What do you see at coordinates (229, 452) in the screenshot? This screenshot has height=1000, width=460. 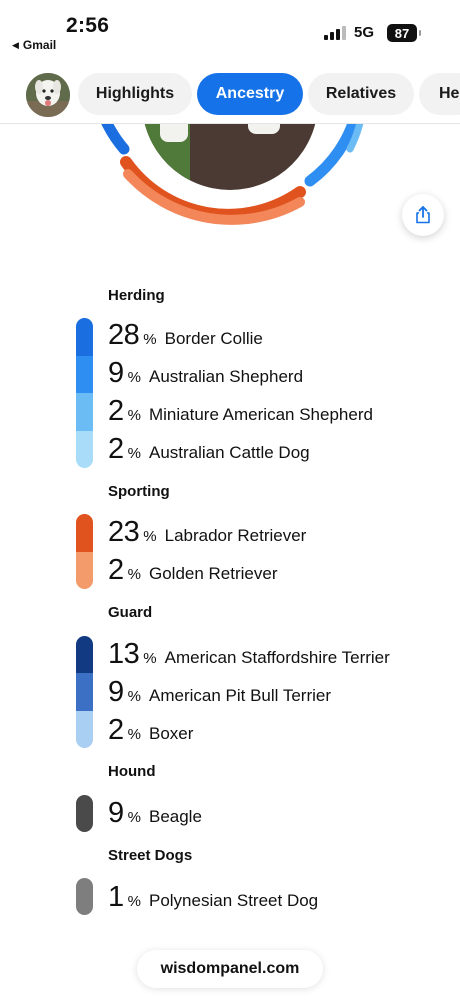 I see `breed-name: Australian Cattle Dog` at bounding box center [229, 452].